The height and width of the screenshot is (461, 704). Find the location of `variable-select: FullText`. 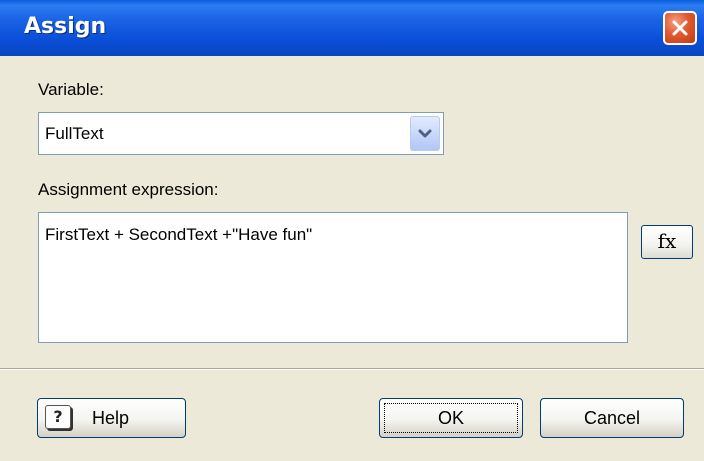

variable-select: FullText is located at coordinates (241, 133).